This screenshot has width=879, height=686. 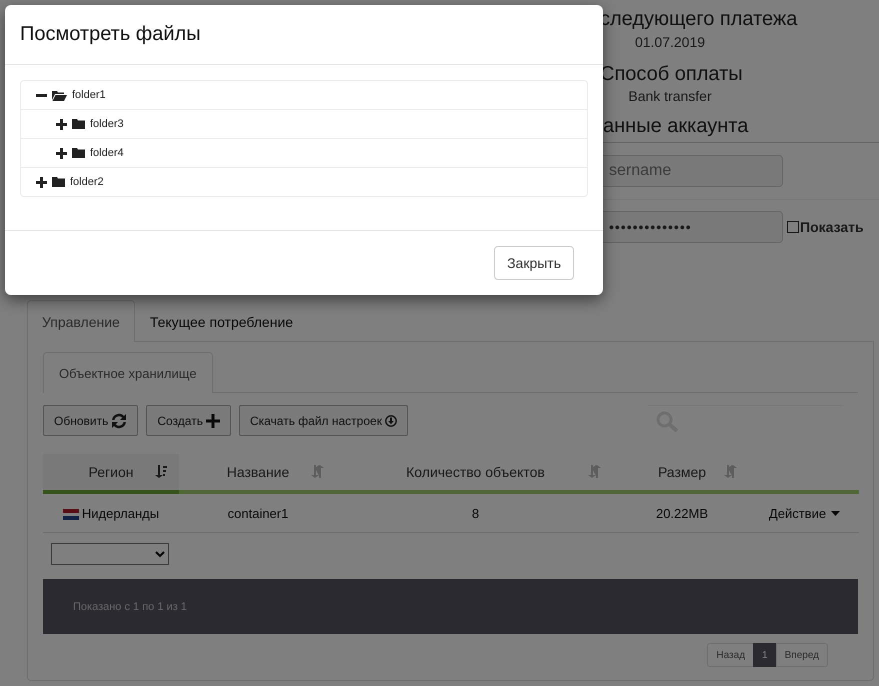 I want to click on checkbox, so click(x=793, y=227).